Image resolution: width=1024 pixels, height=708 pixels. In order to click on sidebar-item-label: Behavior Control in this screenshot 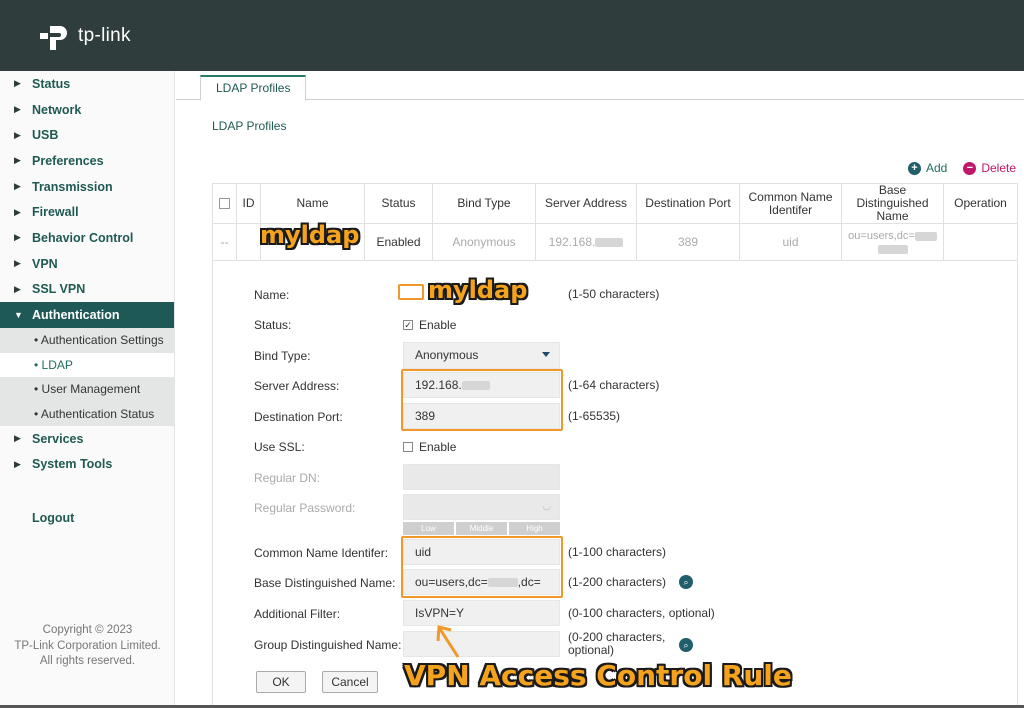, I will do `click(83, 237)`.